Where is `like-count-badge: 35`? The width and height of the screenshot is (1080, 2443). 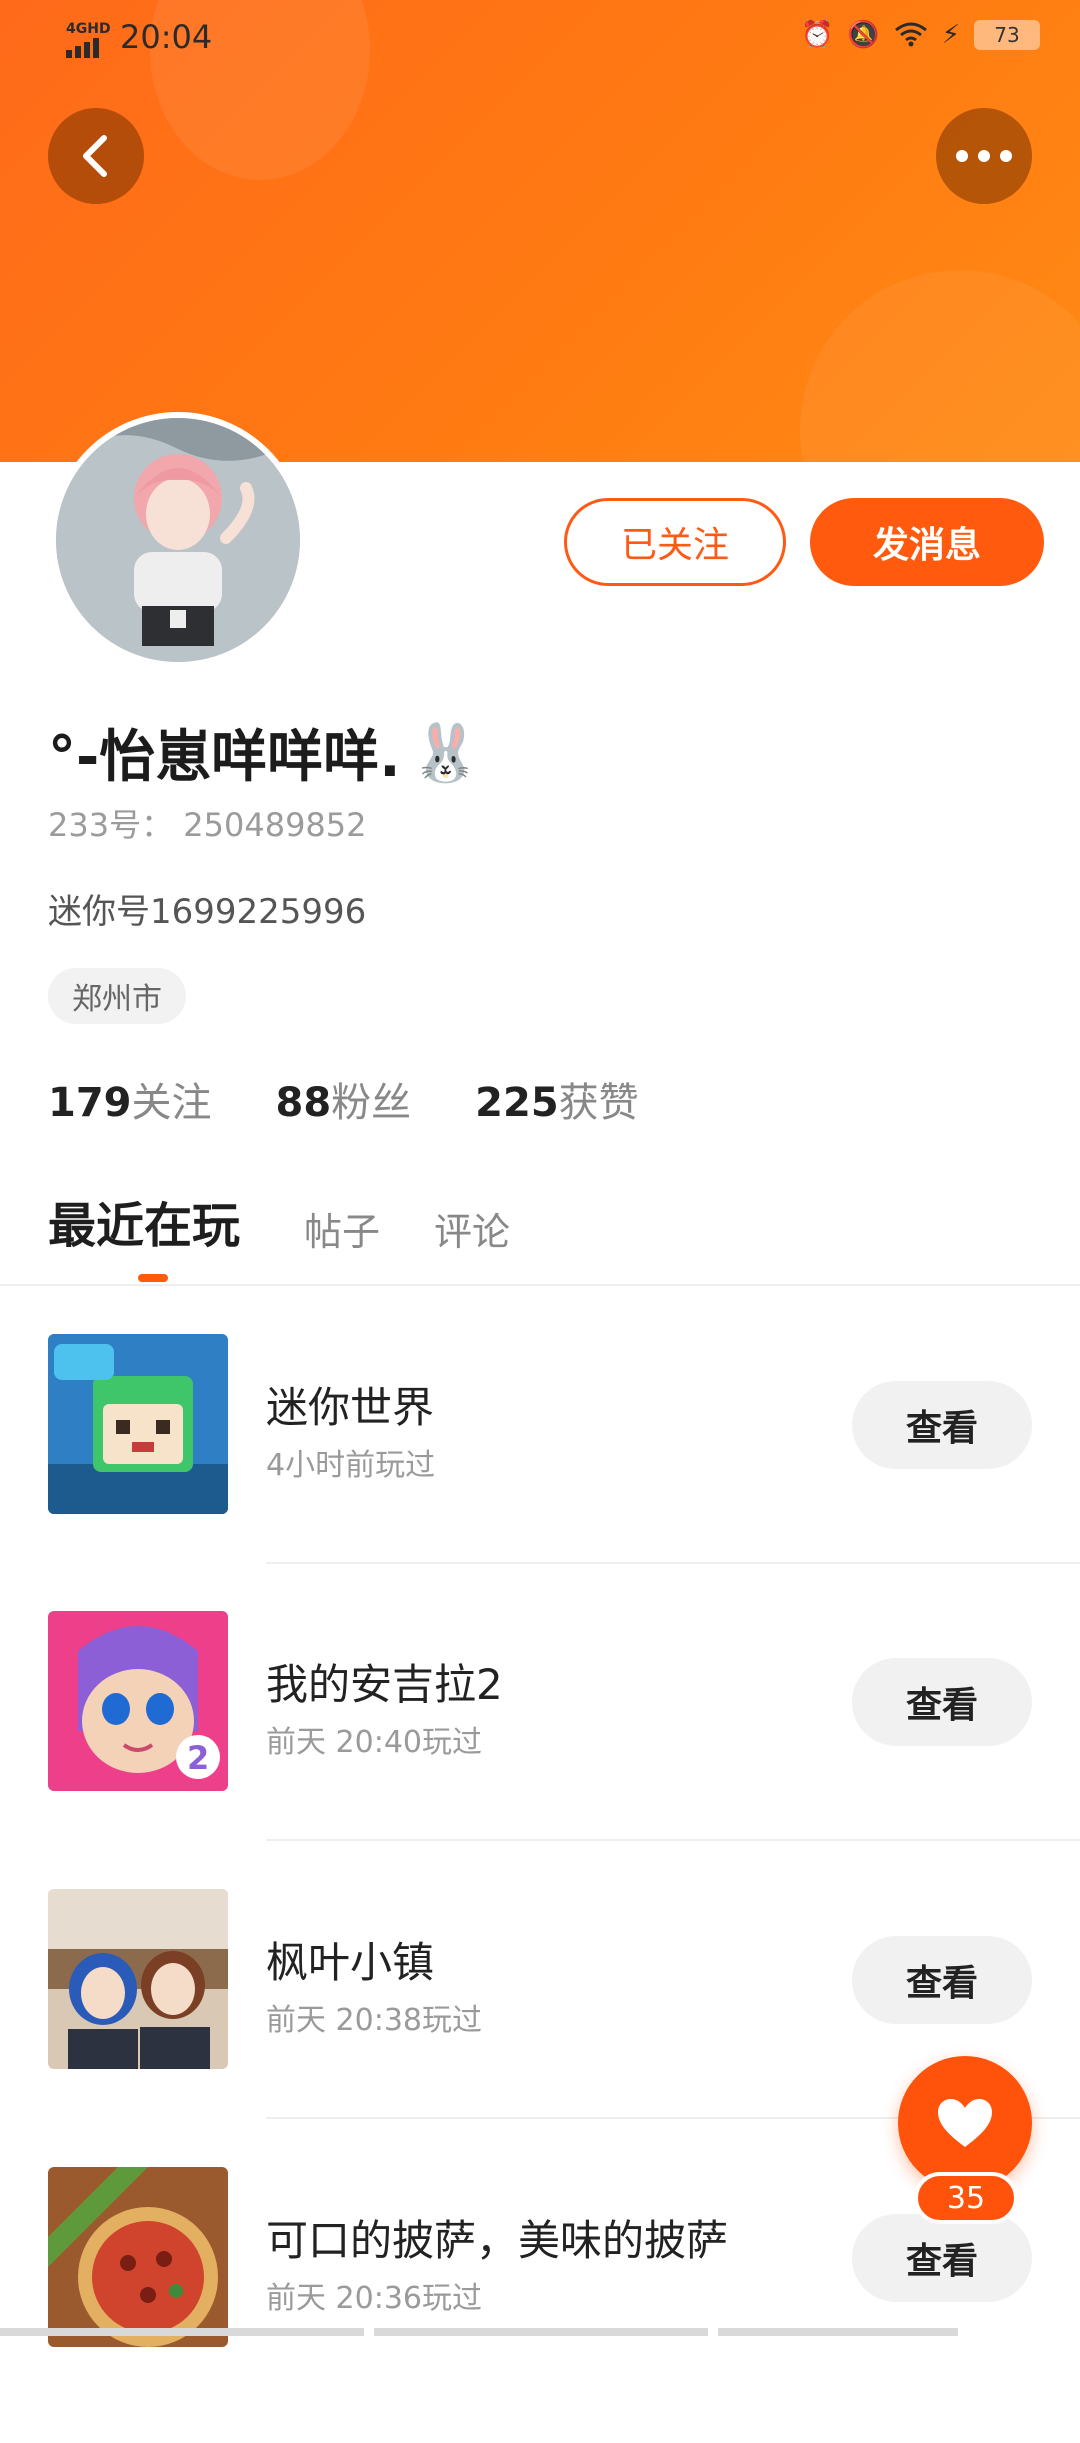
like-count-badge: 35 is located at coordinates (966, 2198).